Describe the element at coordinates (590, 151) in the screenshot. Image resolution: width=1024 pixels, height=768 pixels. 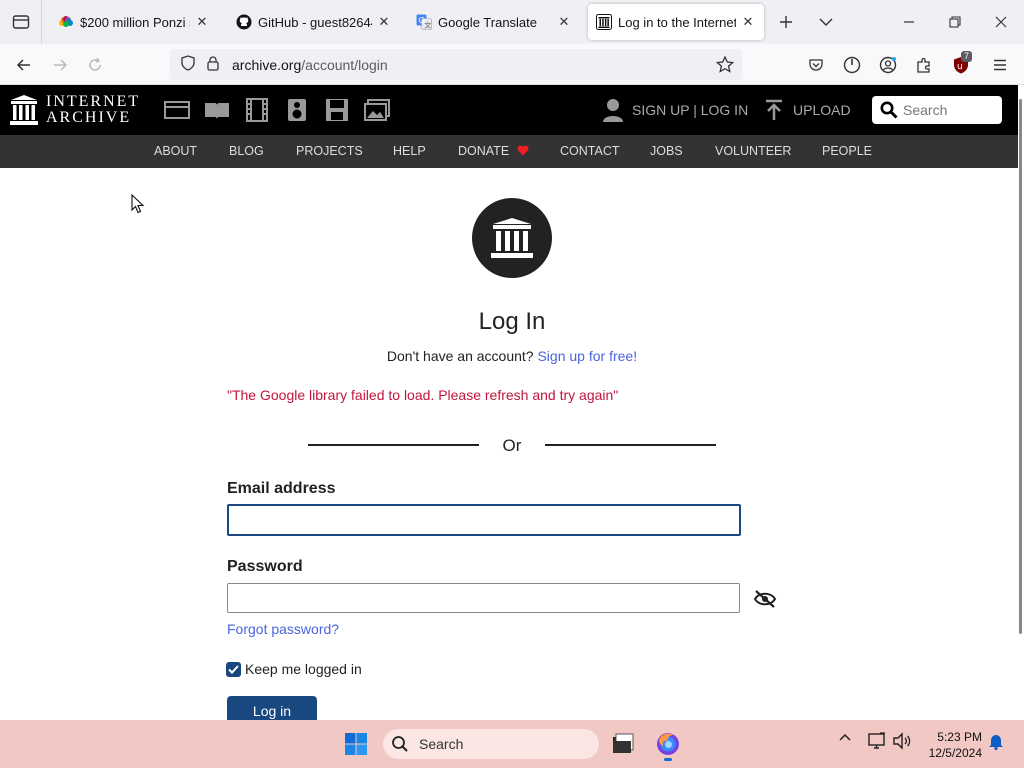
I see `nav-contact: CONTACT` at that location.